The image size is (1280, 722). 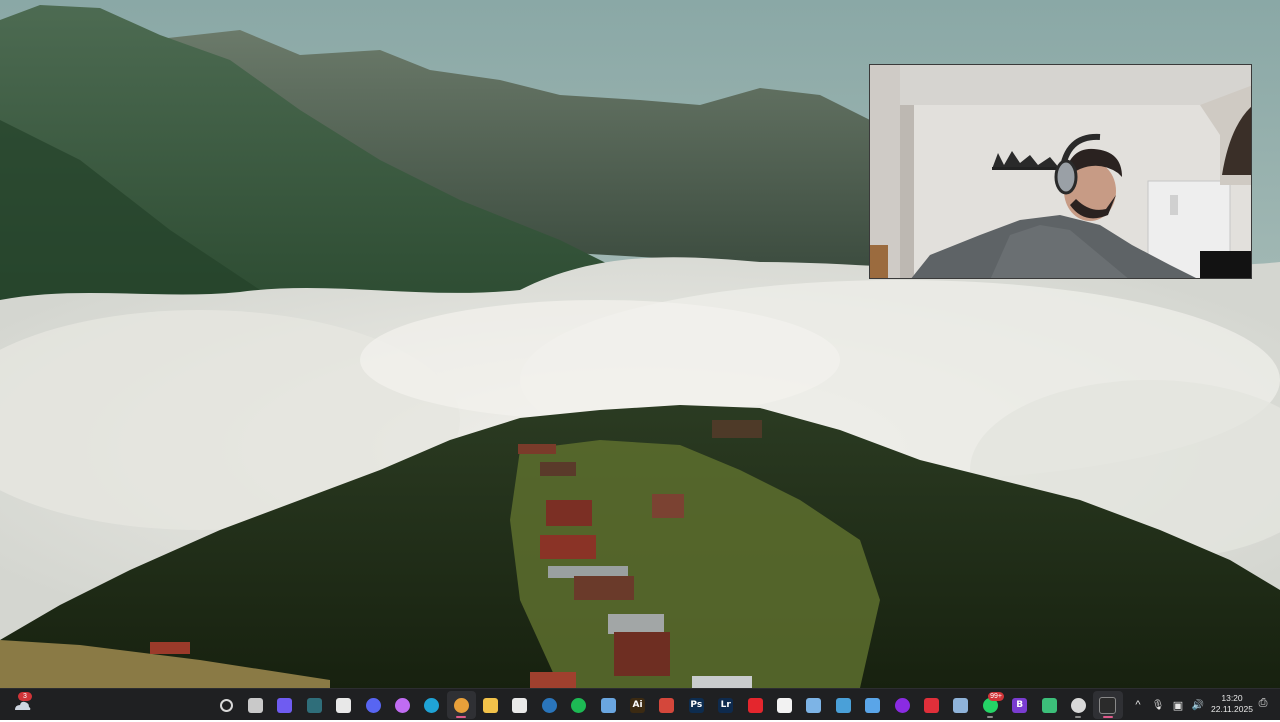 I want to click on spotify-icon, so click(x=579, y=705).